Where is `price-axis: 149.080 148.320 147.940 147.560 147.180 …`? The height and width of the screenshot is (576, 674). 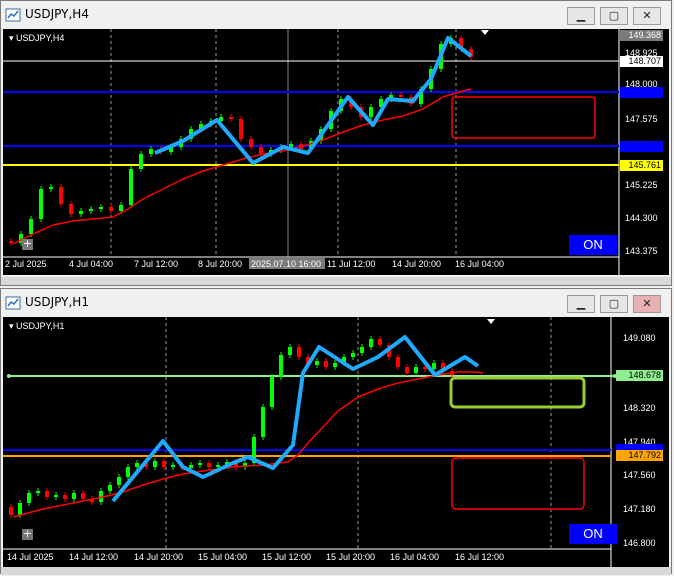 price-axis: 149.080 148.320 147.940 147.560 147.180 … is located at coordinates (639, 440).